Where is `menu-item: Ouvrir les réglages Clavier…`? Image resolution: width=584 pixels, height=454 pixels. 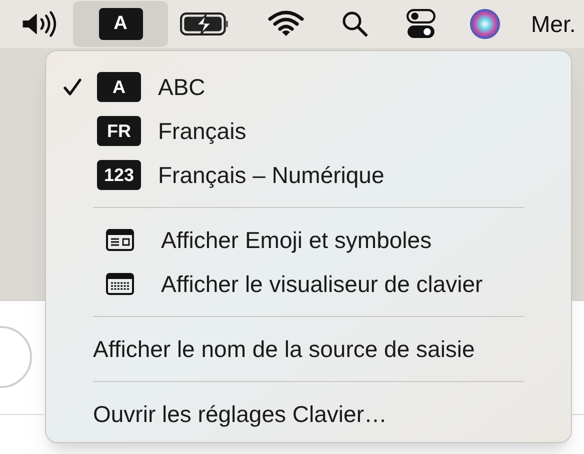 menu-item: Ouvrir les réglages Clavier… is located at coordinates (308, 414).